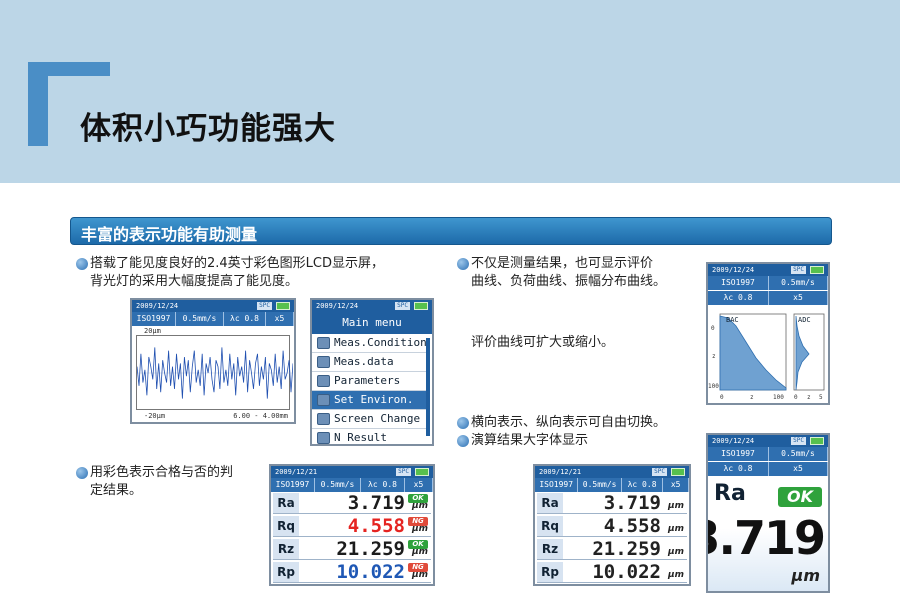 The width and height of the screenshot is (900, 598). What do you see at coordinates (371, 362) in the screenshot?
I see `menu-item-meas-data: Meas.data` at bounding box center [371, 362].